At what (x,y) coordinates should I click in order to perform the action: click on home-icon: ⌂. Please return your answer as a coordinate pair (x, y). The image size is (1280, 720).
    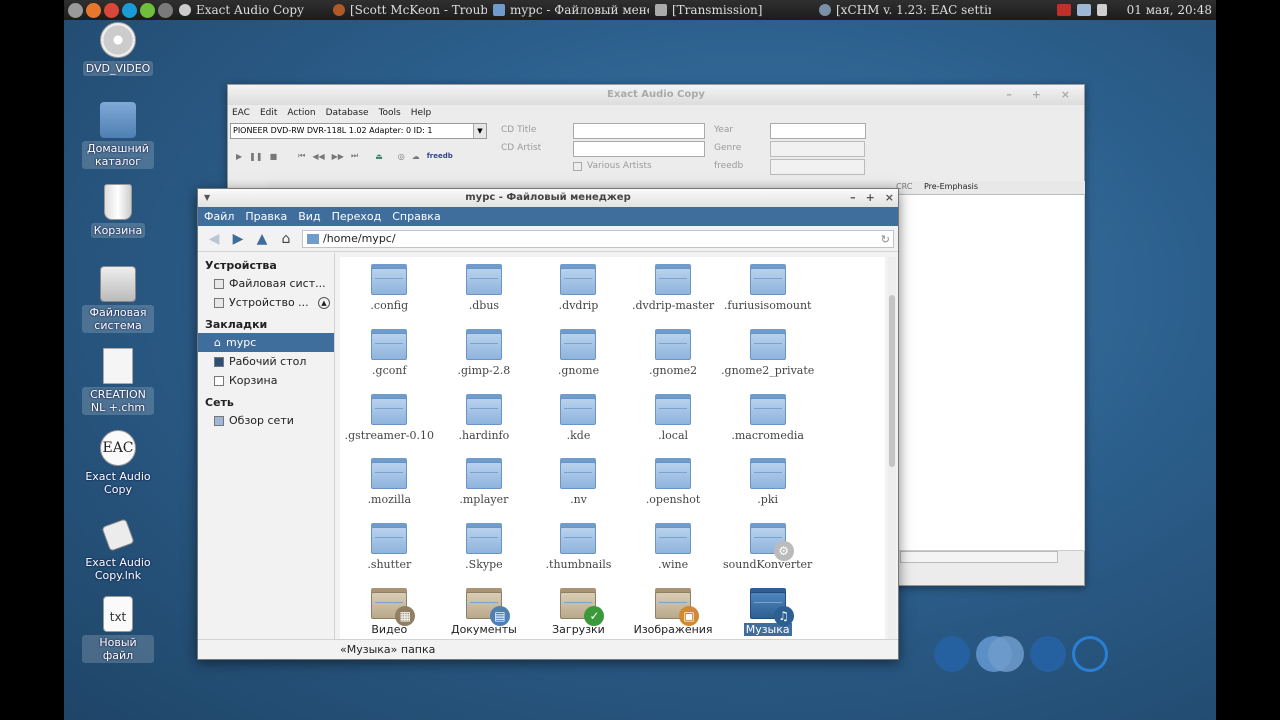
    Looking at the image, I should click on (286, 239).